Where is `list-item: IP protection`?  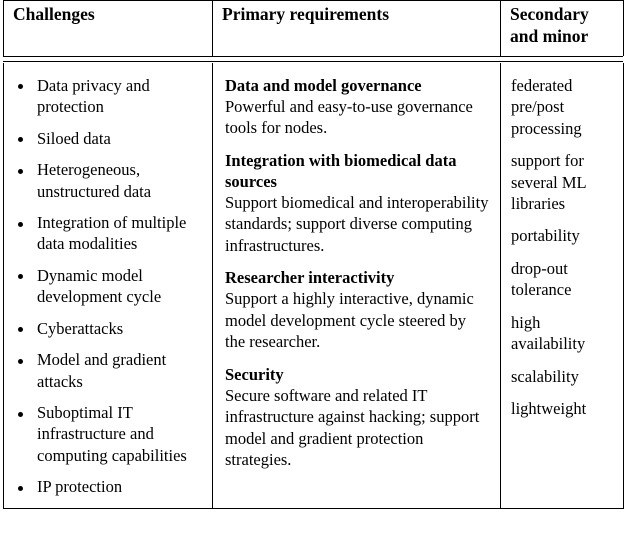
list-item: IP protection is located at coordinates (108, 486).